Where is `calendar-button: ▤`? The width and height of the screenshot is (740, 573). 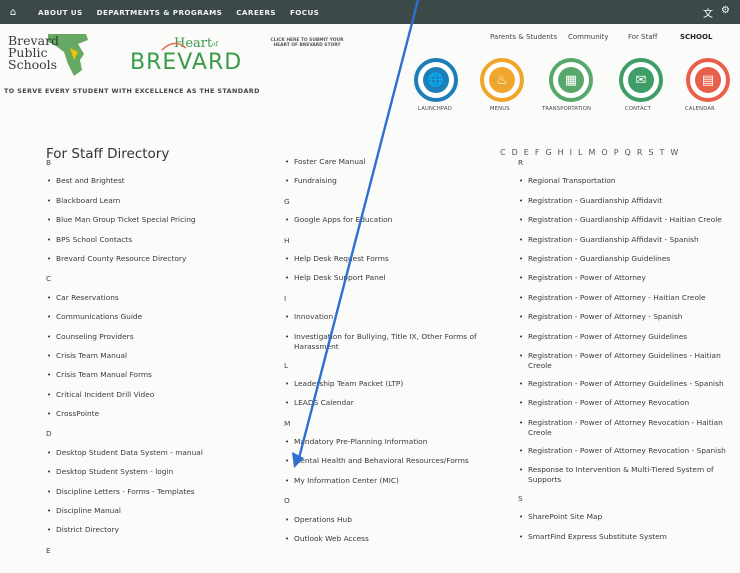
calendar-button: ▤ is located at coordinates (708, 80).